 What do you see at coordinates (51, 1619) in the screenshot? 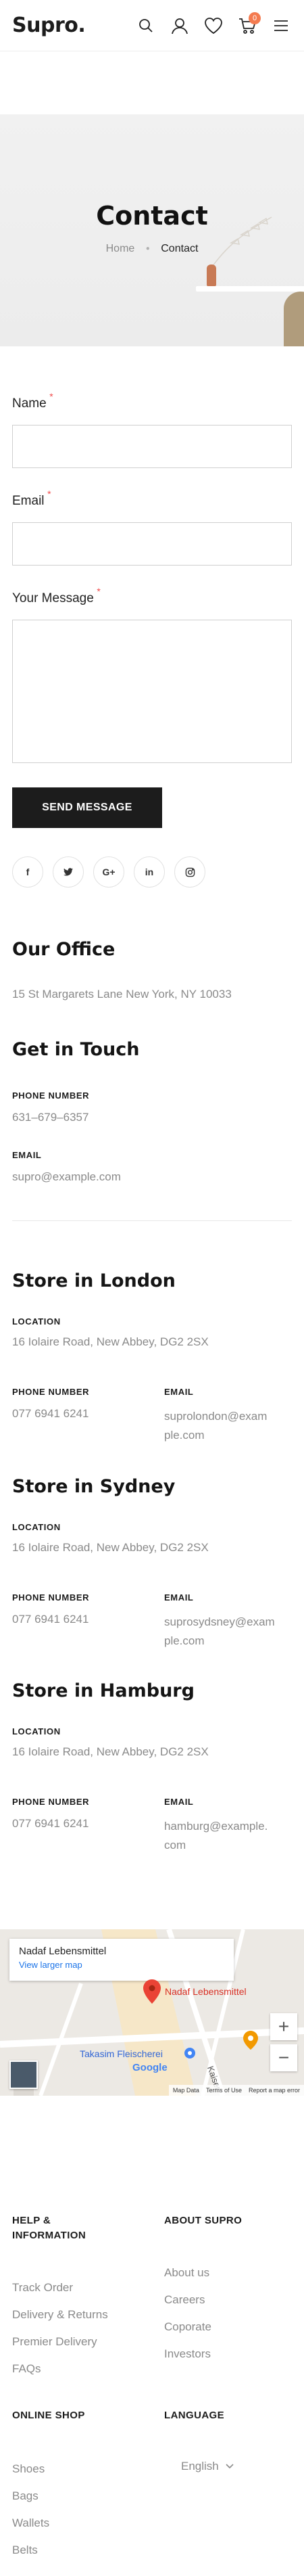
I see `store-sydney-phone: 077 6941 6241` at bounding box center [51, 1619].